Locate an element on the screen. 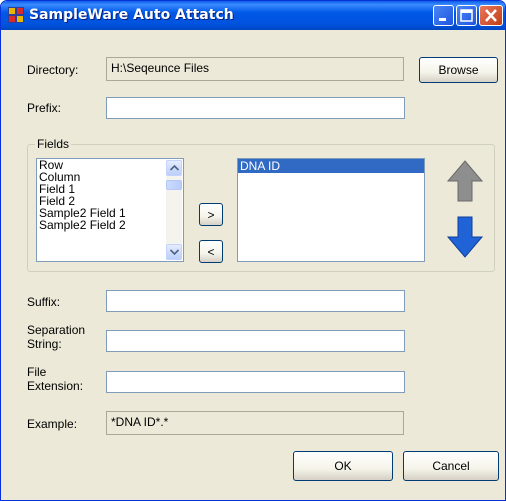 The width and height of the screenshot is (506, 501). separation-input is located at coordinates (255, 341).